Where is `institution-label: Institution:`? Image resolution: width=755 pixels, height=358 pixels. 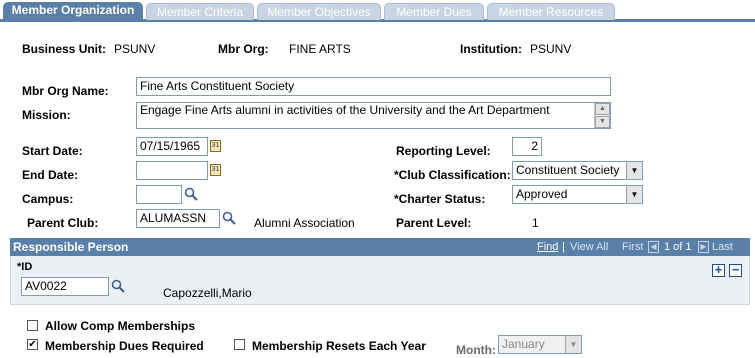
institution-label: Institution: is located at coordinates (491, 49).